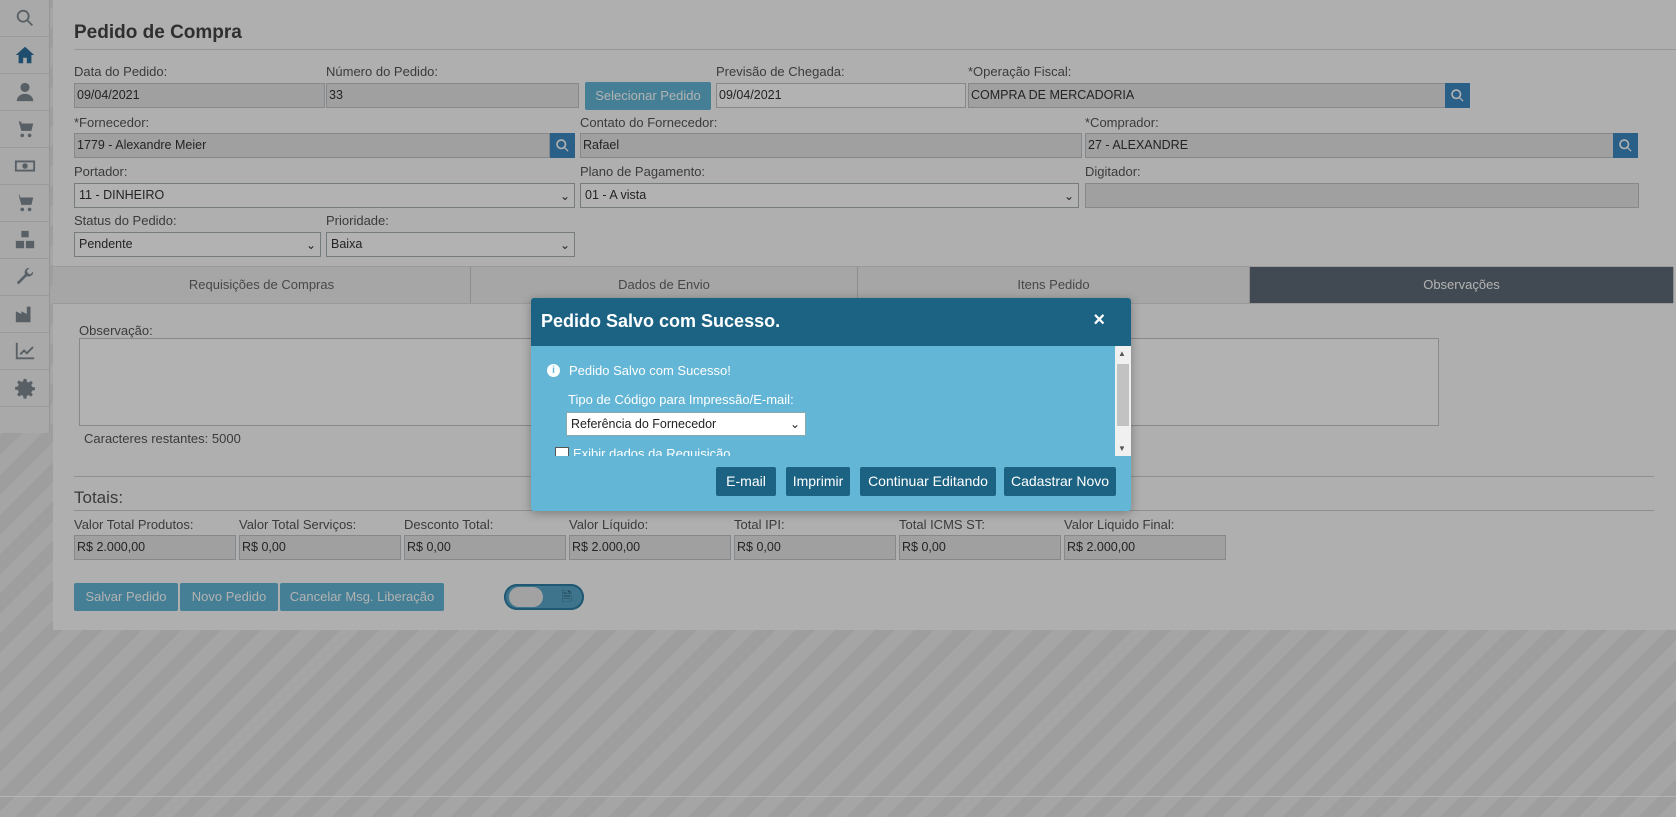 This screenshot has width=1676, height=817. What do you see at coordinates (838, 796) in the screenshot?
I see `footer-divider` at bounding box center [838, 796].